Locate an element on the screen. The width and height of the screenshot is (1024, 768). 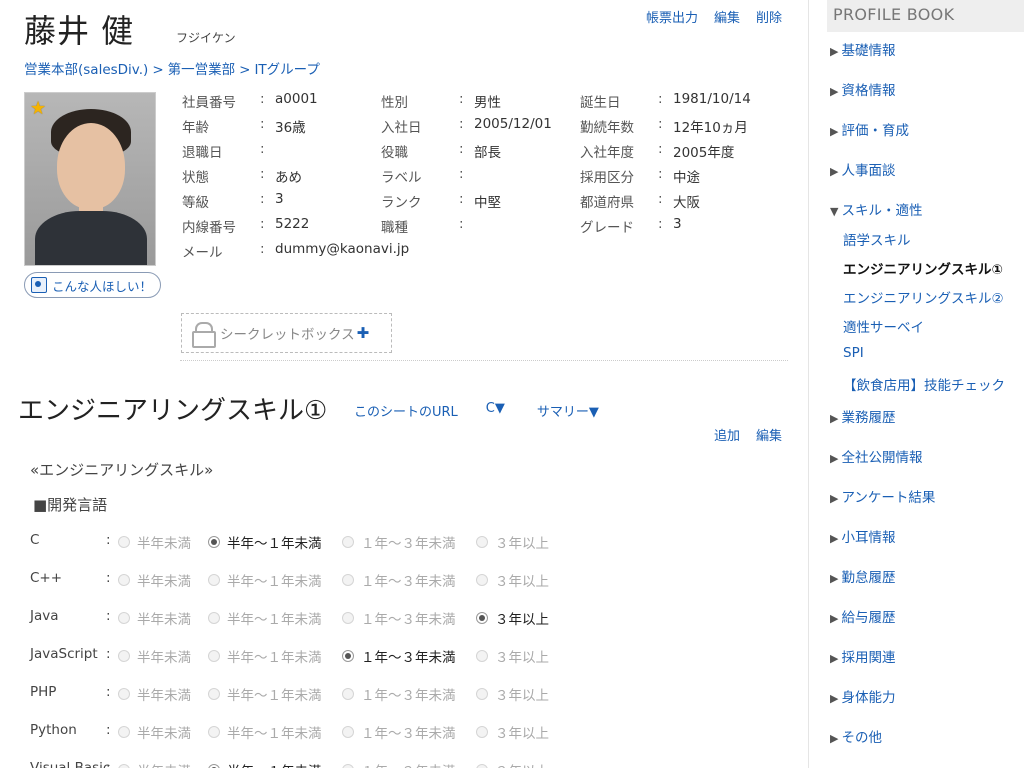
email-link: dummy@kaonavi.jp is located at coordinates (342, 249).